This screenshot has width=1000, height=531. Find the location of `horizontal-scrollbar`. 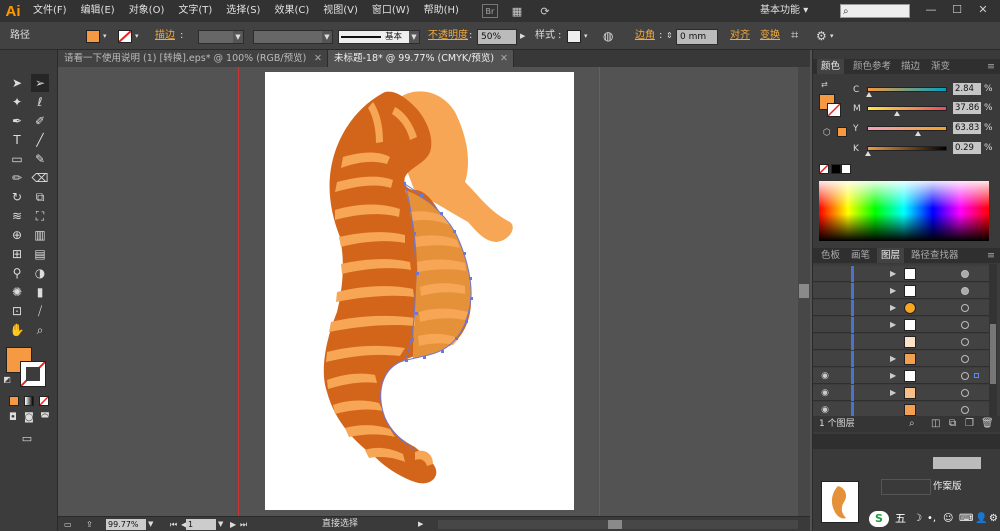

horizontal-scrollbar is located at coordinates (618, 524).